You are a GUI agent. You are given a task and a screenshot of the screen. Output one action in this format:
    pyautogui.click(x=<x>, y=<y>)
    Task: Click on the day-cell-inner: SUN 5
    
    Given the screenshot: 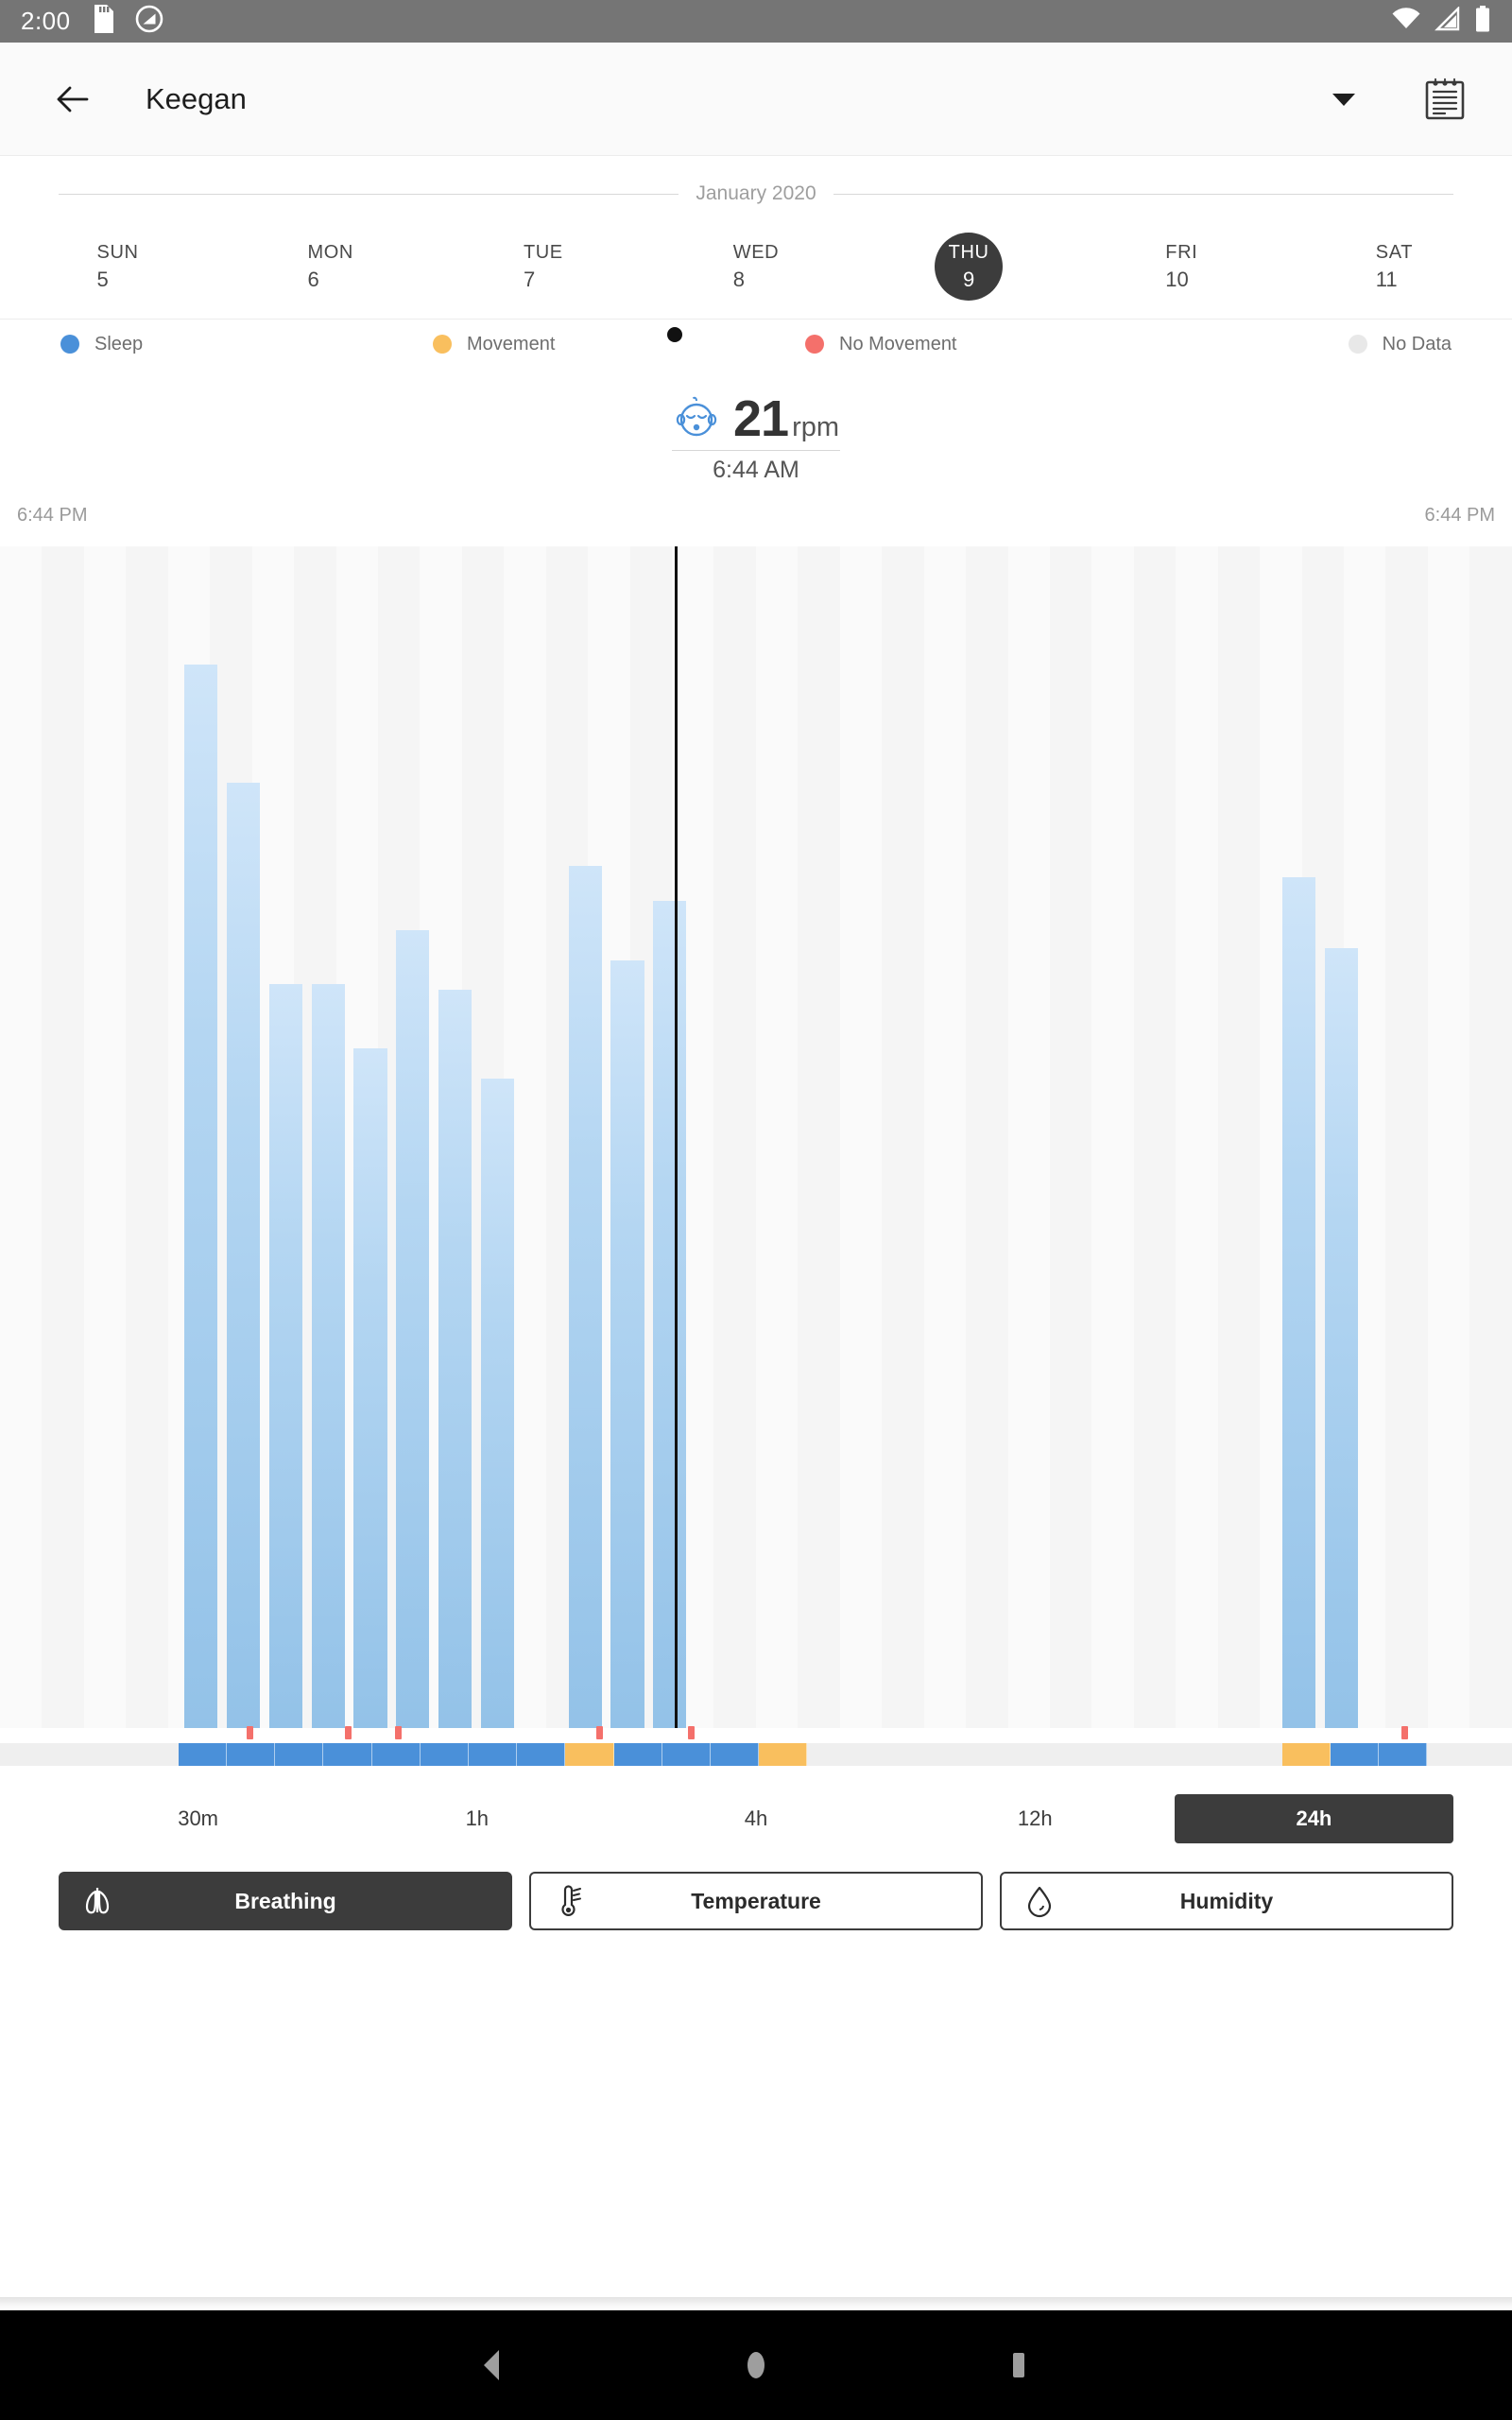 What is the action you would take?
    pyautogui.click(x=118, y=267)
    